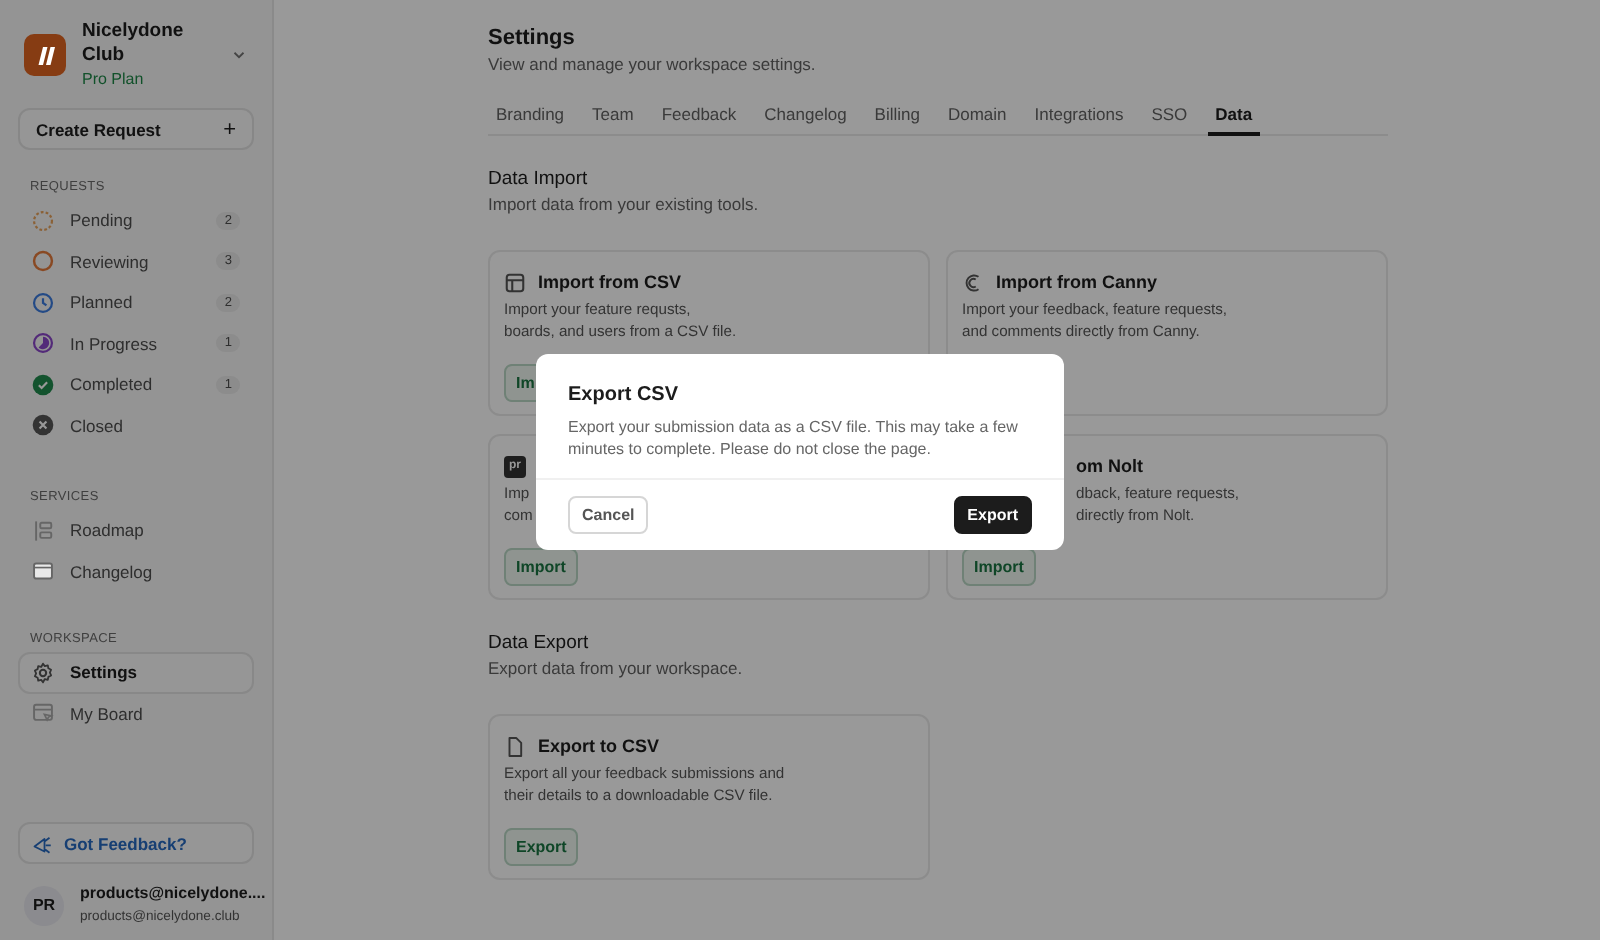  Describe the element at coordinates (44, 905) in the screenshot. I see `user-avatar: PR` at that location.